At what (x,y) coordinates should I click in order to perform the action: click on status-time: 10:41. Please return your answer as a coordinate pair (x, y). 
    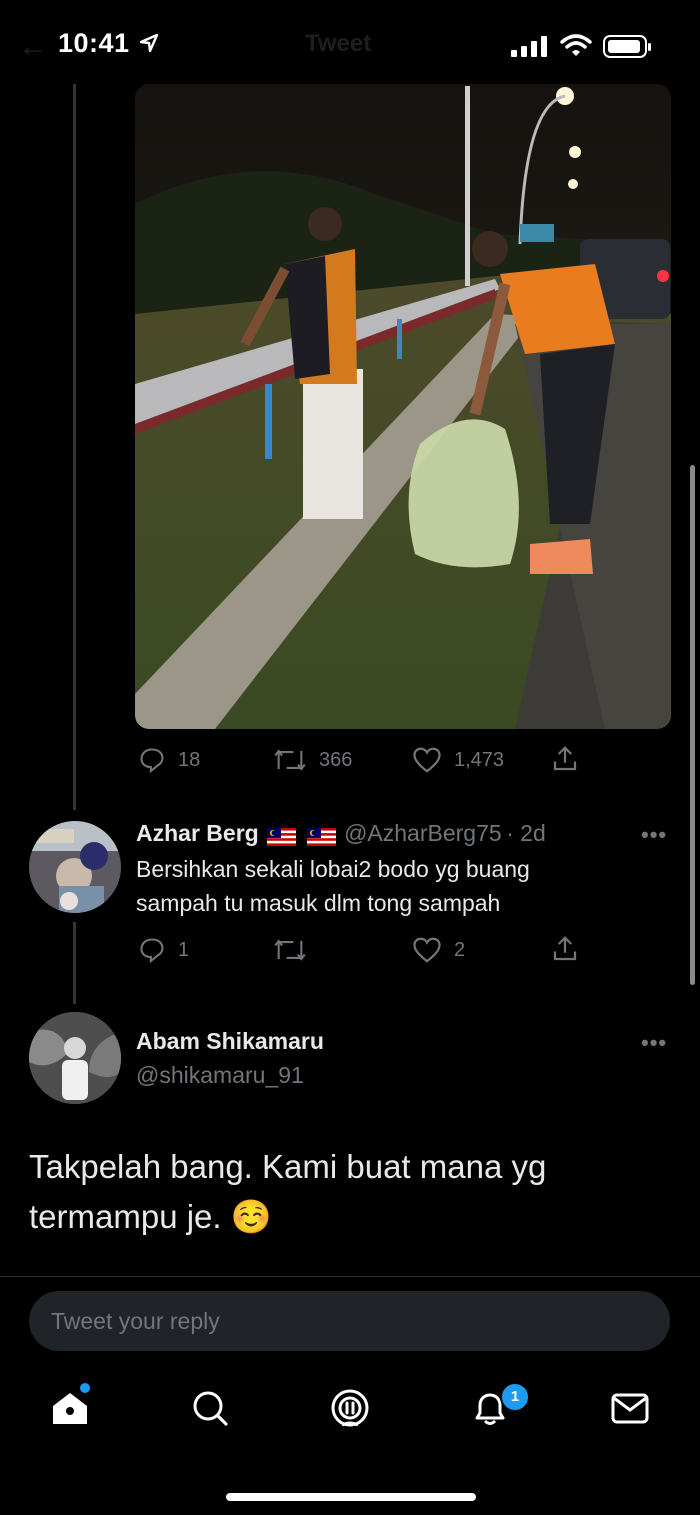
    Looking at the image, I should click on (109, 43).